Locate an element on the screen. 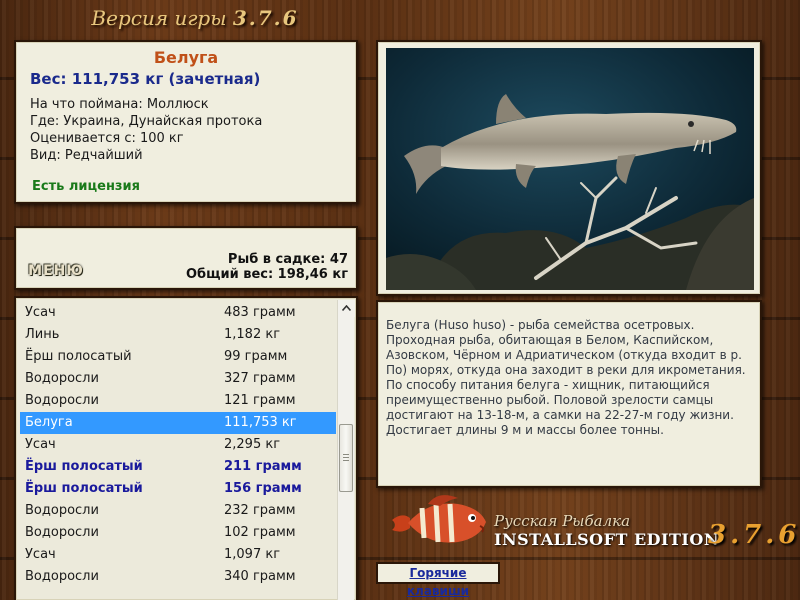 This screenshot has height=600, width=800. license-status: Есть лицензия is located at coordinates (86, 186).